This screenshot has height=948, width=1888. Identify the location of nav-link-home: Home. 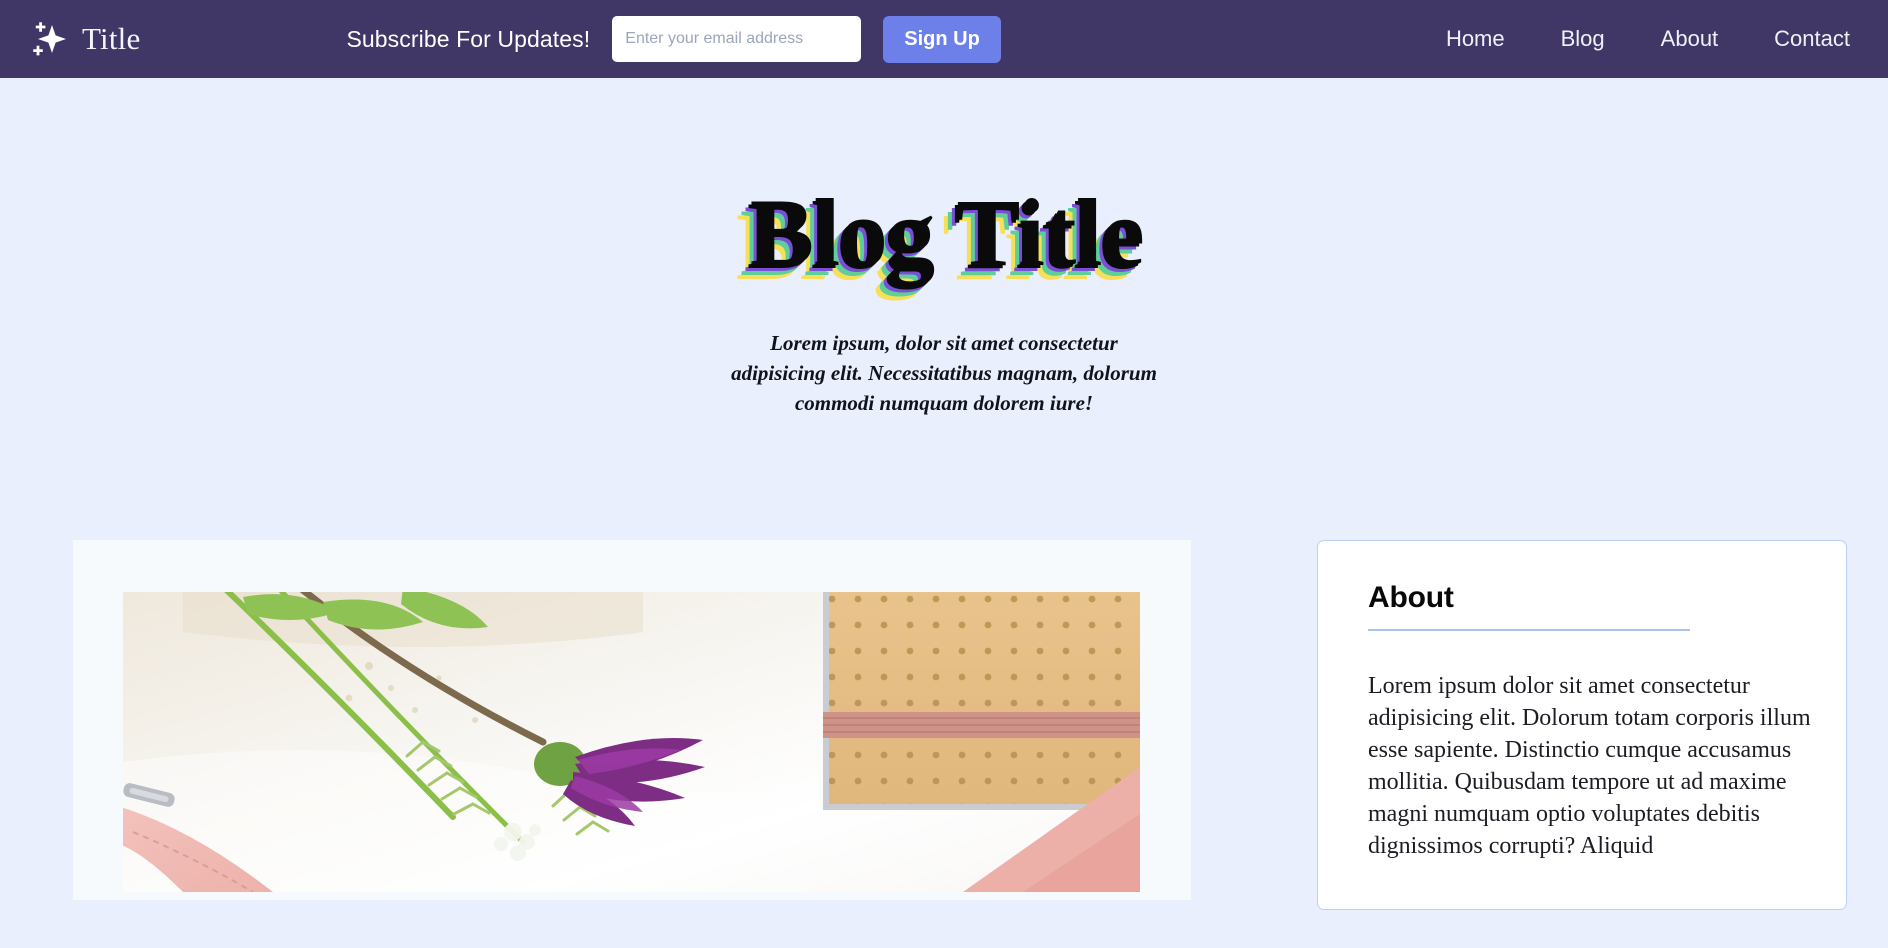
(1475, 39).